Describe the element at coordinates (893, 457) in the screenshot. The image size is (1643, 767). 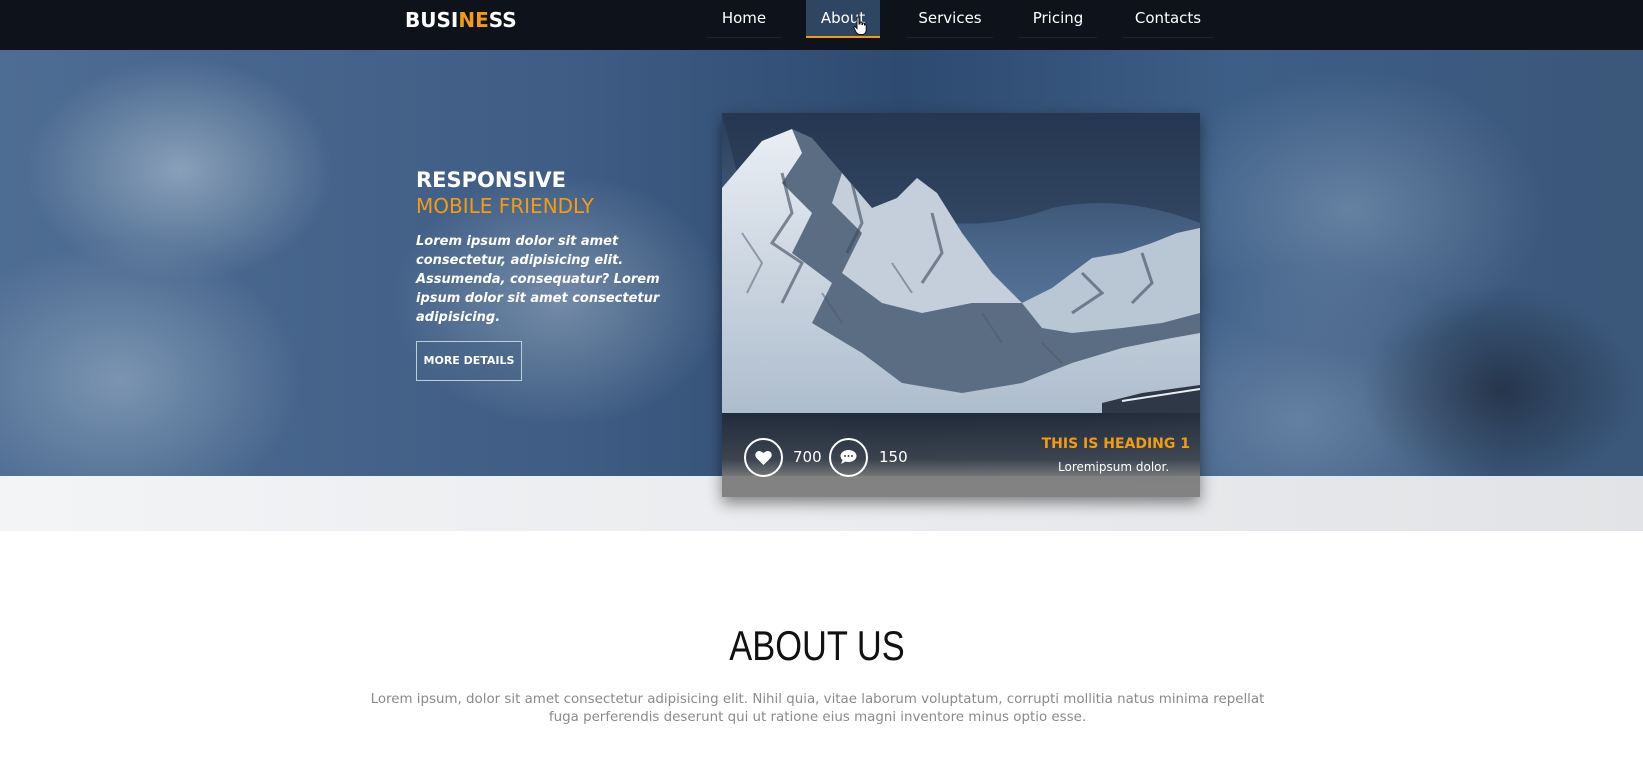
I see `comments-count: 150` at that location.